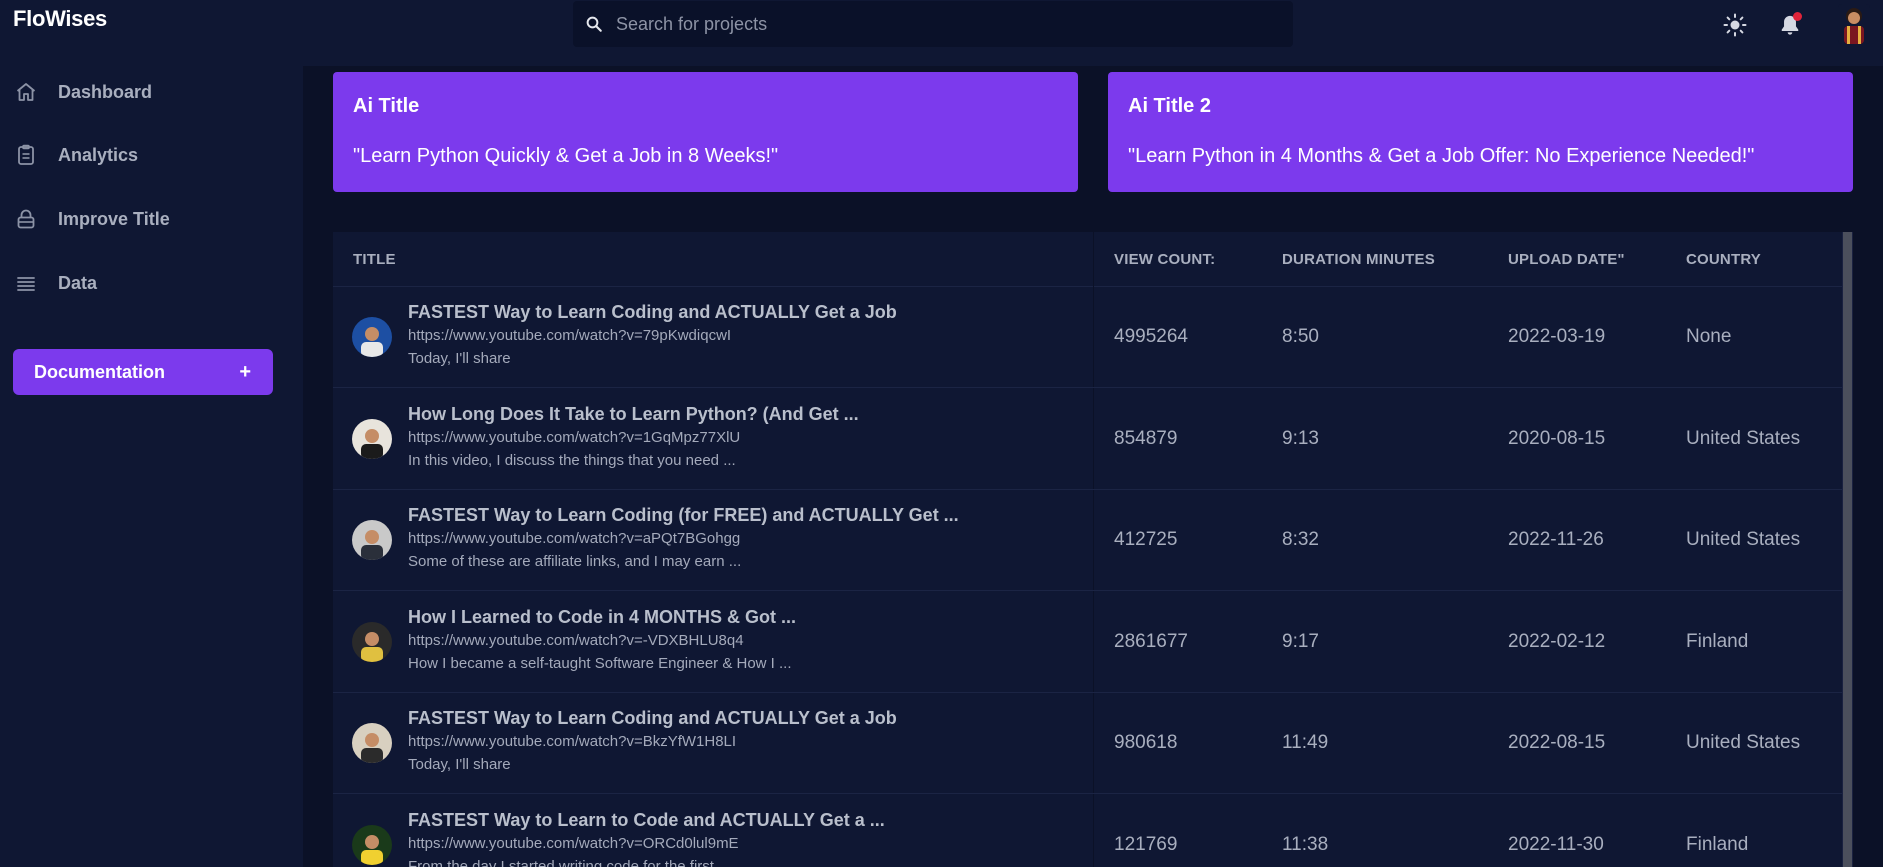  I want to click on column-header-country: COUNTRY, so click(1723, 259).